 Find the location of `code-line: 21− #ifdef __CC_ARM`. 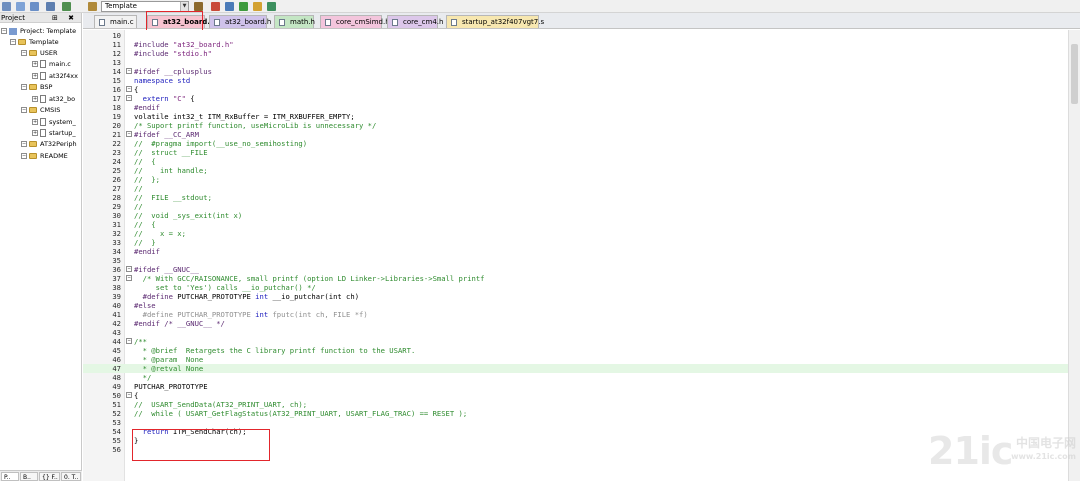

code-line: 21− #ifdef __CC_ARM is located at coordinates (581, 134).